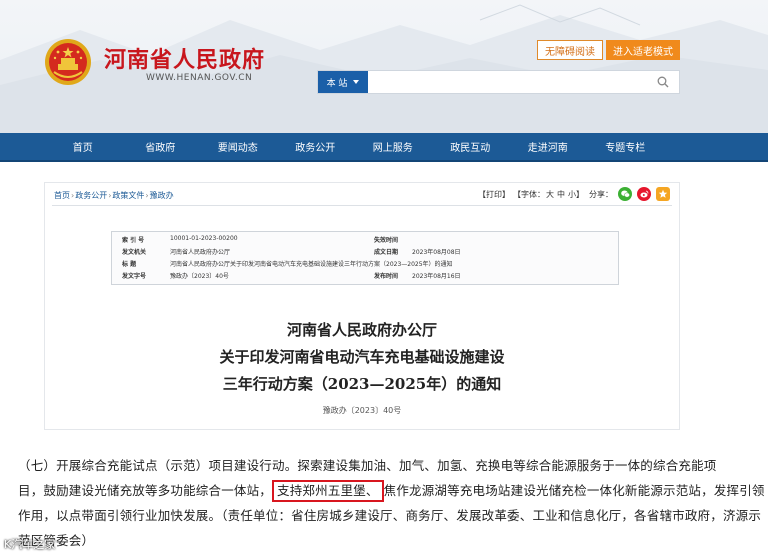 This screenshot has width=768, height=555. Describe the element at coordinates (366, 276) in the screenshot. I see `meta-row-doc-number: 发文字号 豫政办〔2023〕40号 发布时间 2023年08月16日` at that location.